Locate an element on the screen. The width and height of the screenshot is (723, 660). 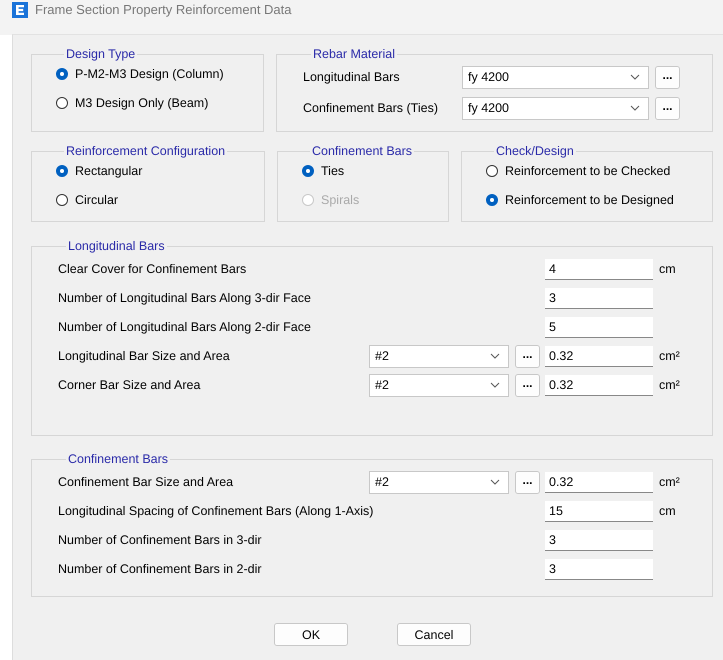
radio-option: P-M2-M3 Design (Column) is located at coordinates (159, 73).